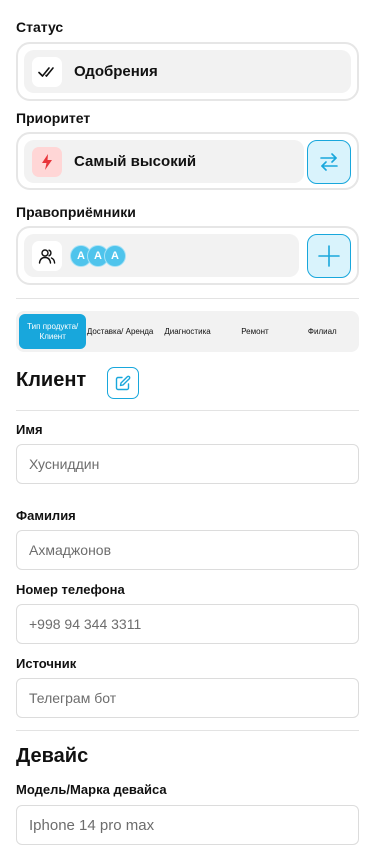  Describe the element at coordinates (47, 71) in the screenshot. I see `double-check-icon` at that location.